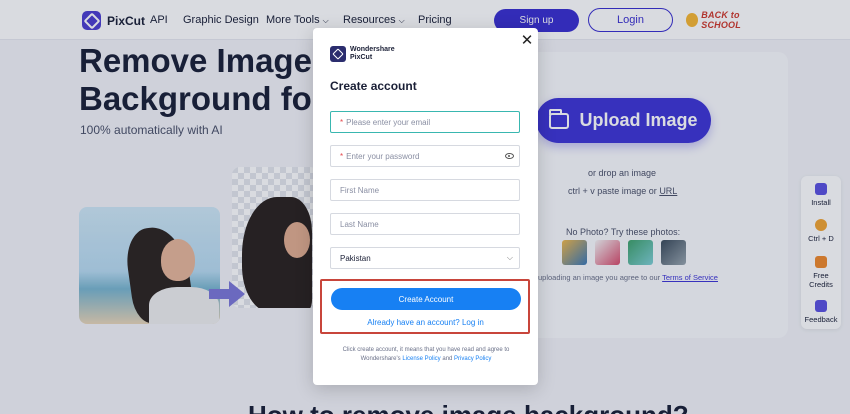 This screenshot has height=414, width=850. I want to click on last-name-field: Last Name, so click(425, 224).